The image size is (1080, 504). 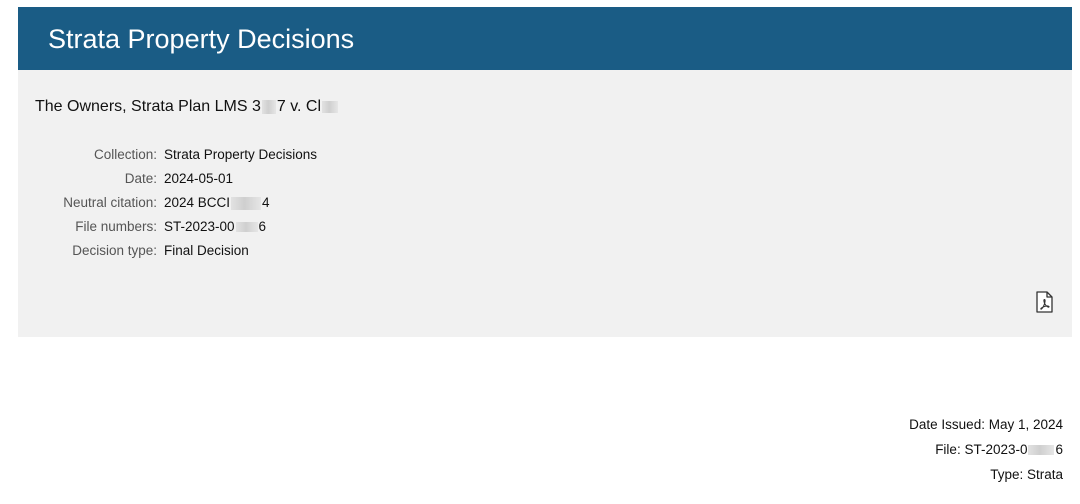 What do you see at coordinates (545, 38) in the screenshot?
I see `site-banner: Strata Property Decisions` at bounding box center [545, 38].